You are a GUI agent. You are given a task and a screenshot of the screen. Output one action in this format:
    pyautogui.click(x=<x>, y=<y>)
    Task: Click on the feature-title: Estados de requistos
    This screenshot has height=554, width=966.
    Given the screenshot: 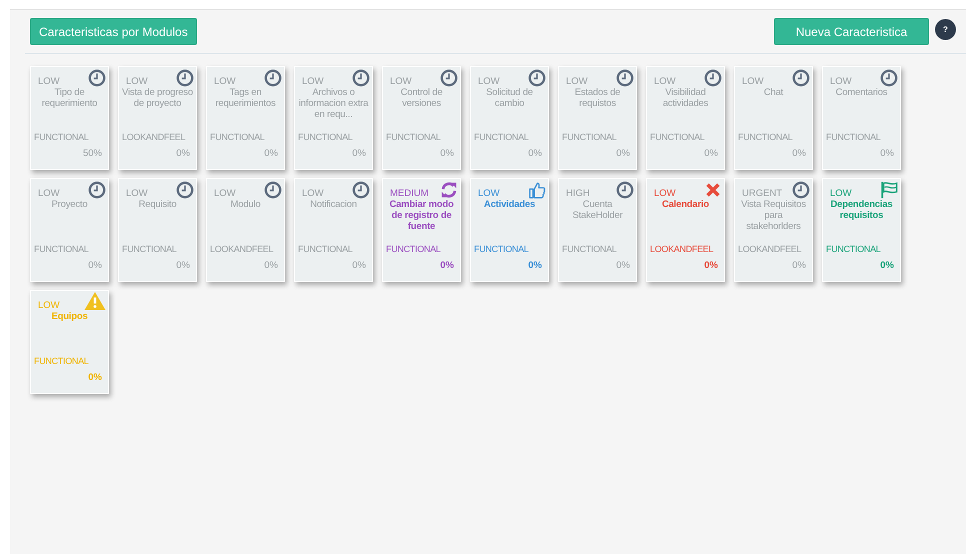 What is the action you would take?
    pyautogui.click(x=598, y=99)
    